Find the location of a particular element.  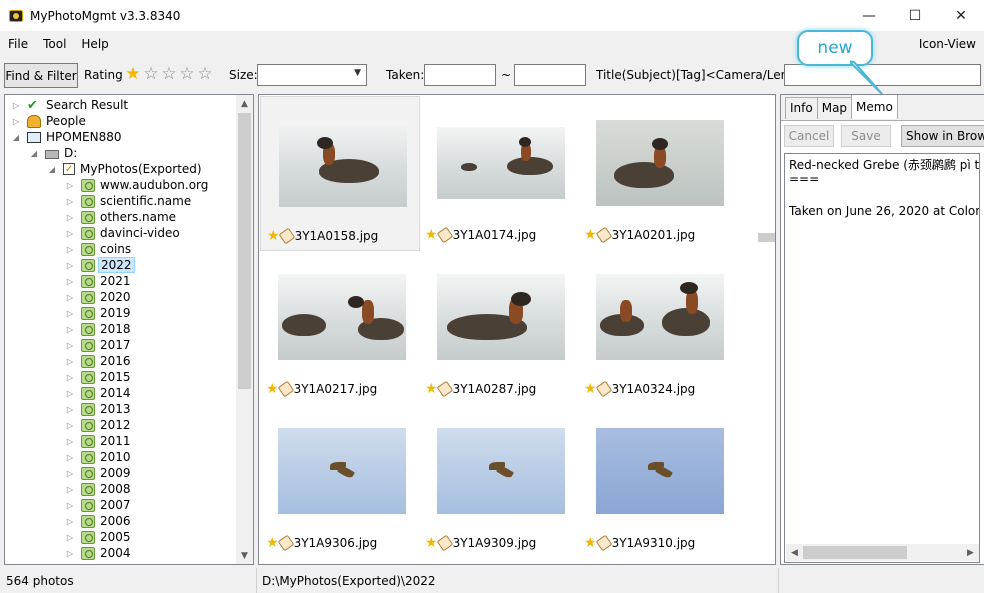

tab-map: Map is located at coordinates (834, 108).